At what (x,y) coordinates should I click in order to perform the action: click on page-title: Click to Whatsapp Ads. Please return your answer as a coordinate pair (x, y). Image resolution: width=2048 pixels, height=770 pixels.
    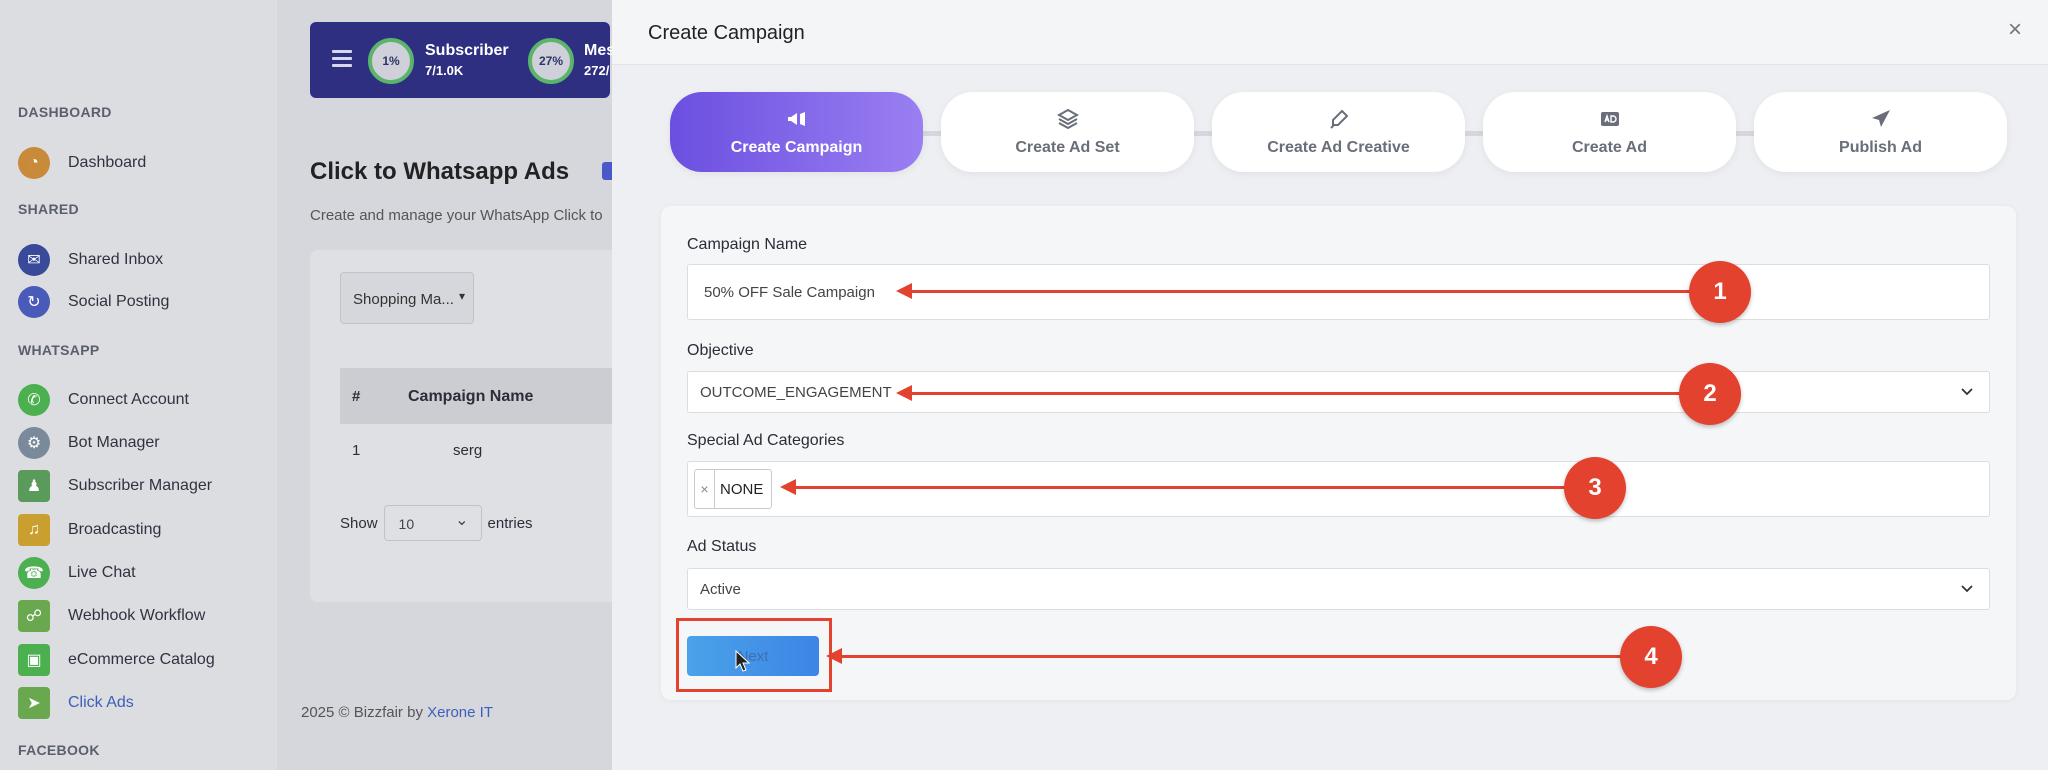
    Looking at the image, I should click on (440, 171).